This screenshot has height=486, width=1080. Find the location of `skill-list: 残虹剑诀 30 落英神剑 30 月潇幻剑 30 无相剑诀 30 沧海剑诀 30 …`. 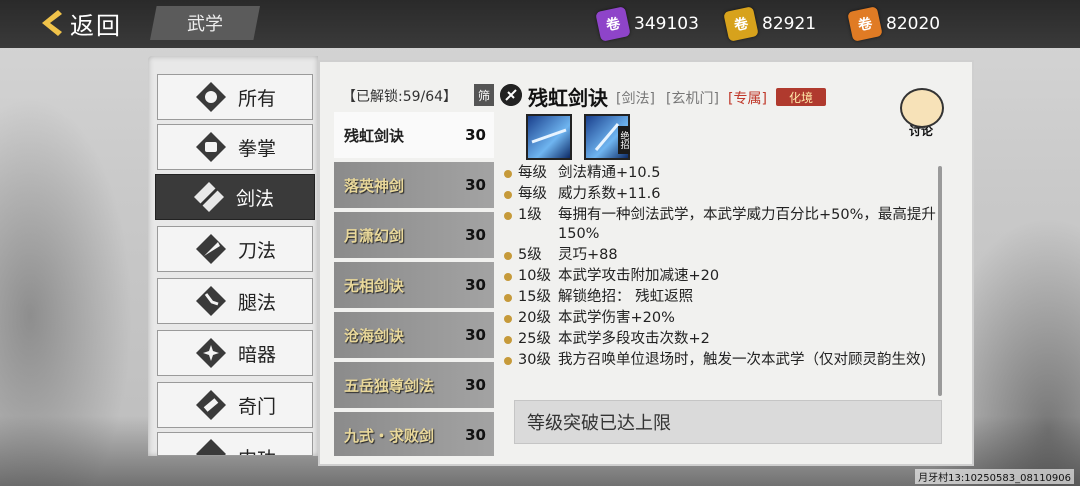

skill-list: 残虹剑诀 30 落英神剑 30 月潇幻剑 30 无相剑诀 30 沧海剑诀 30 … is located at coordinates (414, 284).